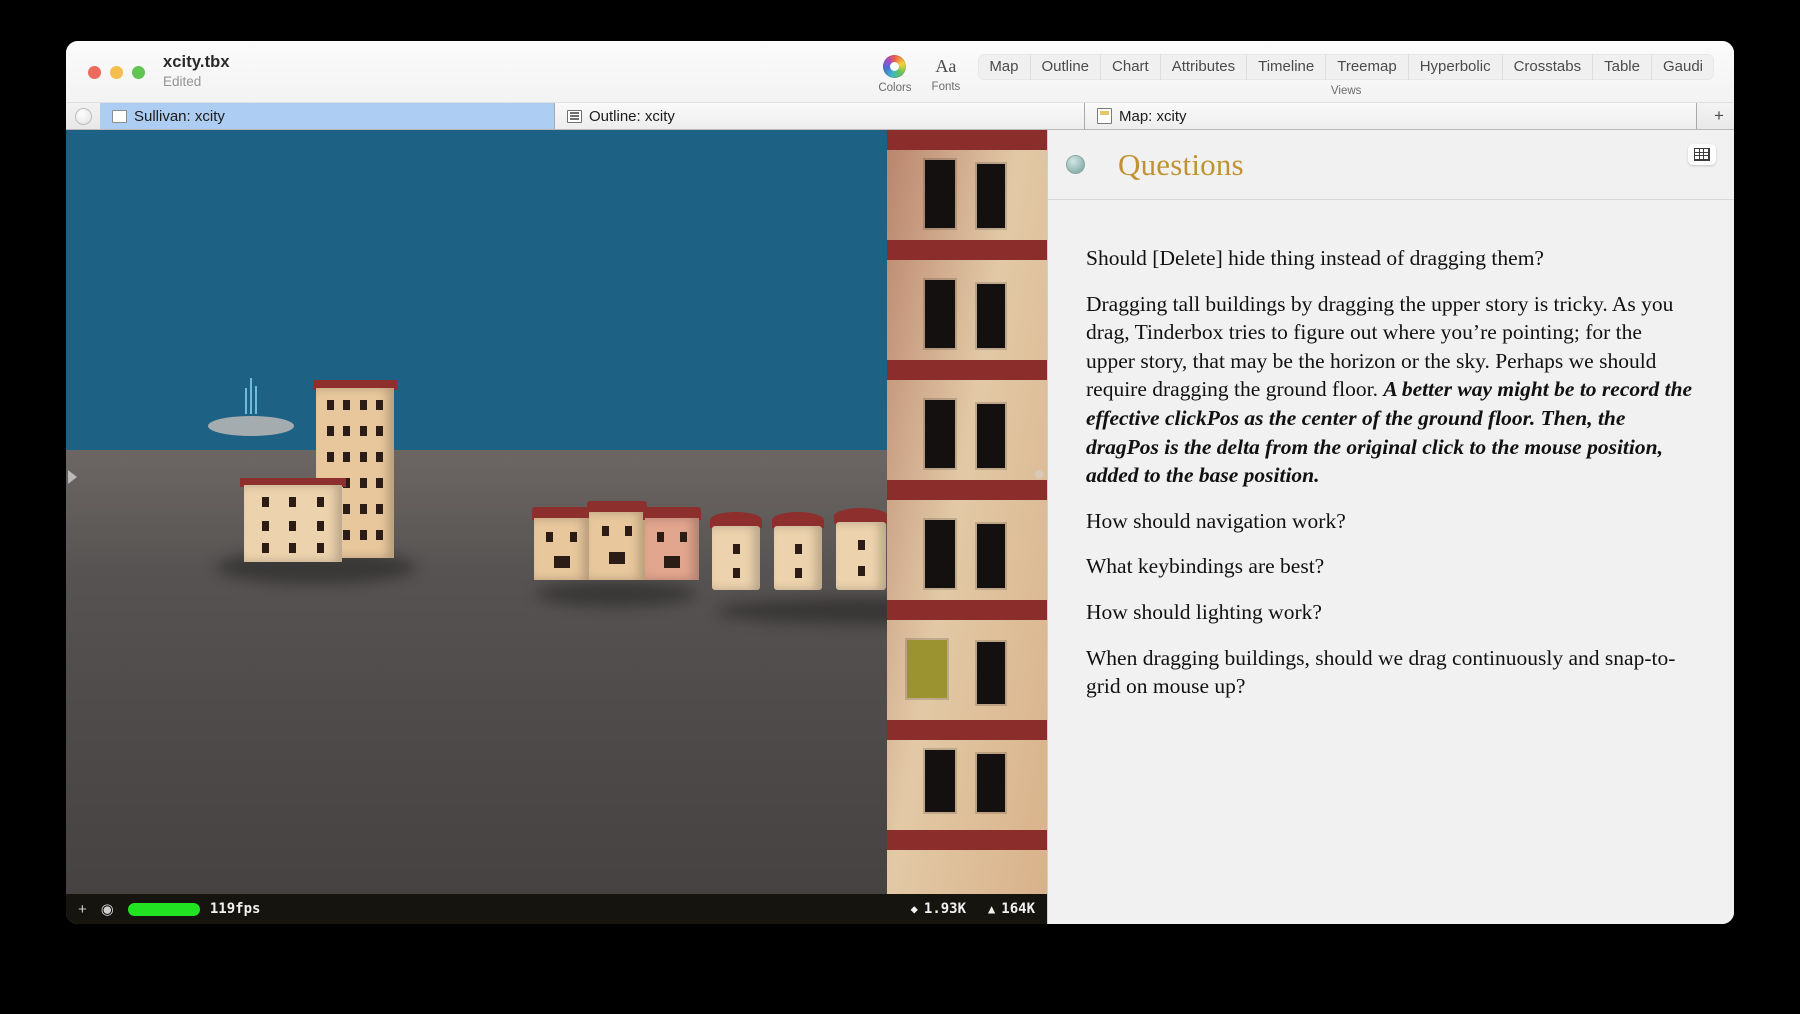 The height and width of the screenshot is (1014, 1800). Describe the element at coordinates (1066, 67) in the screenshot. I see `view-tab-outline: Outline` at that location.